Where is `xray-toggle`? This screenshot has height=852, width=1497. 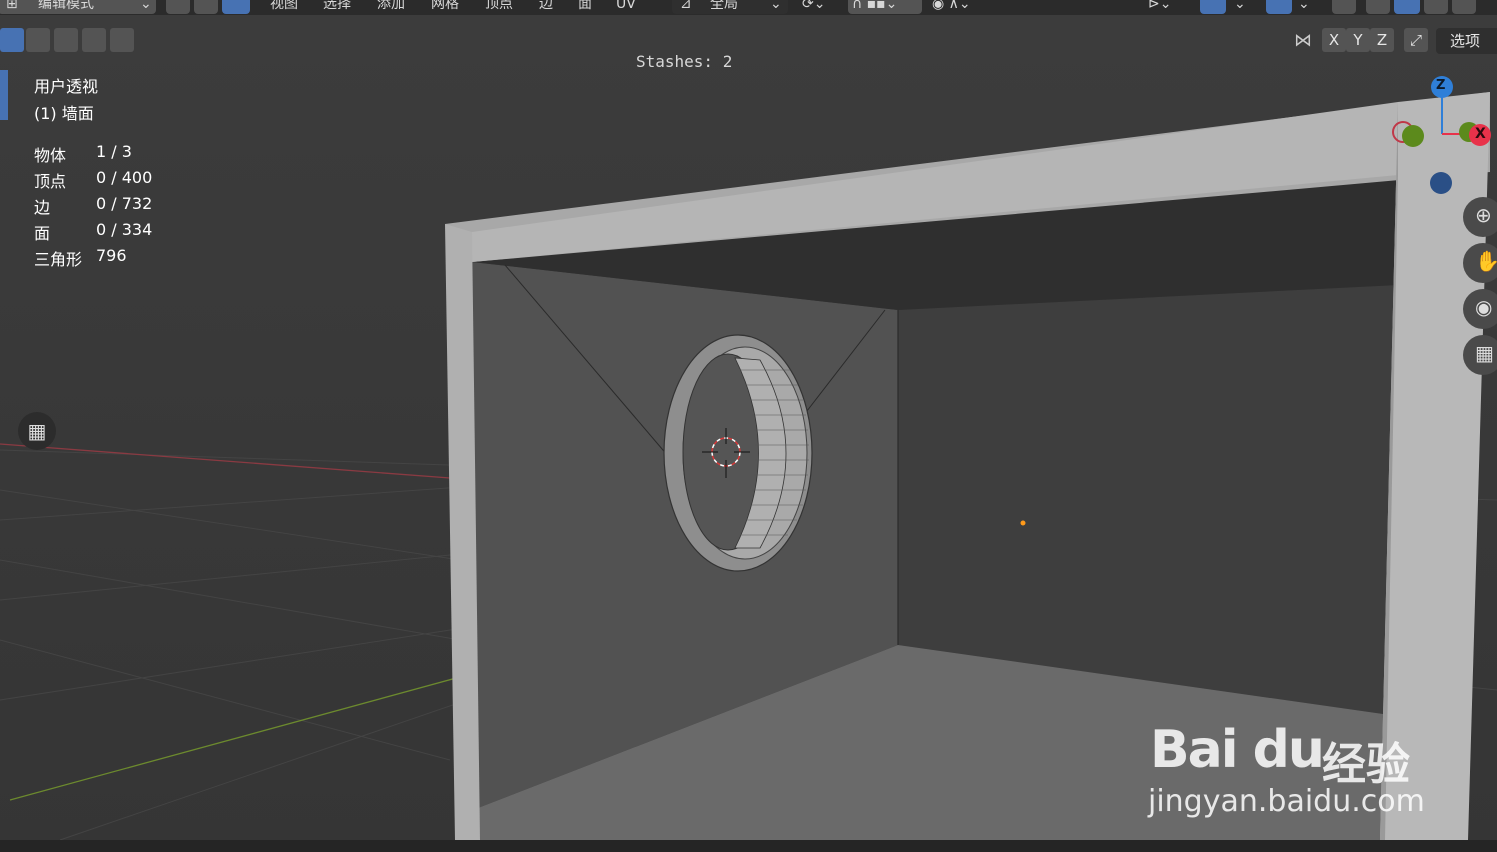 xray-toggle is located at coordinates (1344, 7).